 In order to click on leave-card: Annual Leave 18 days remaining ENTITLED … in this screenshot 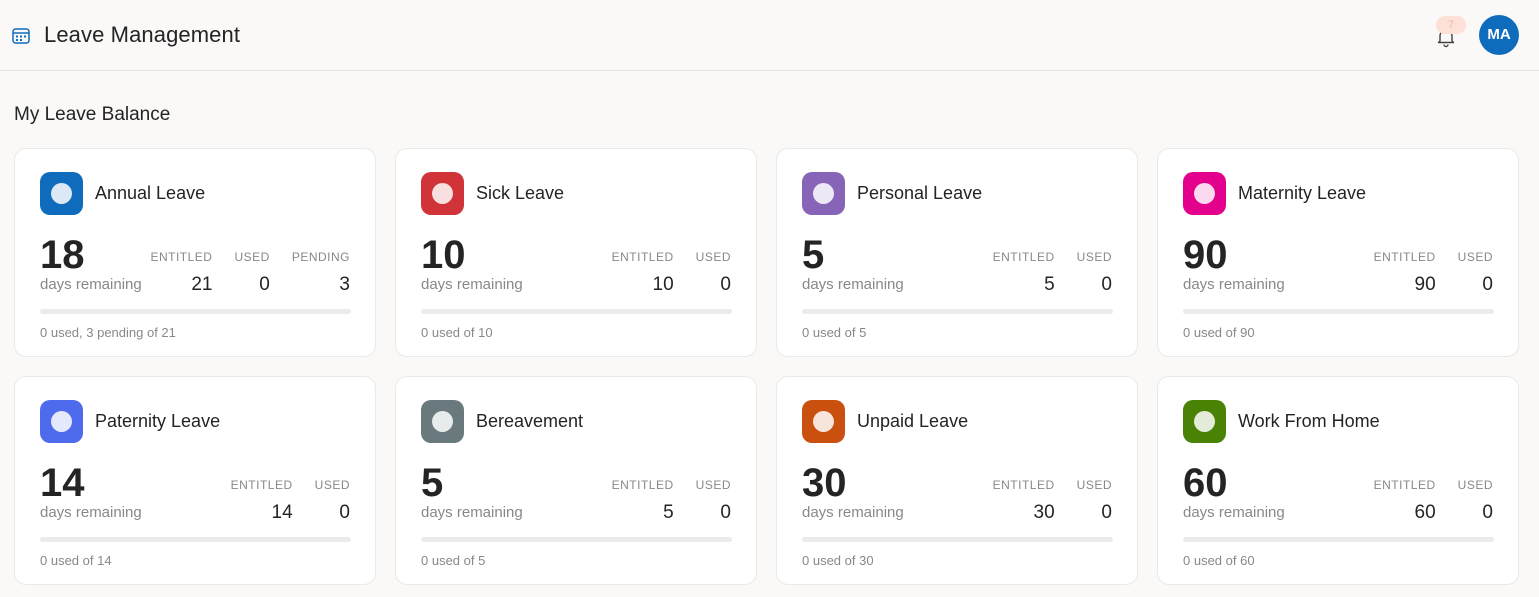, I will do `click(195, 252)`.